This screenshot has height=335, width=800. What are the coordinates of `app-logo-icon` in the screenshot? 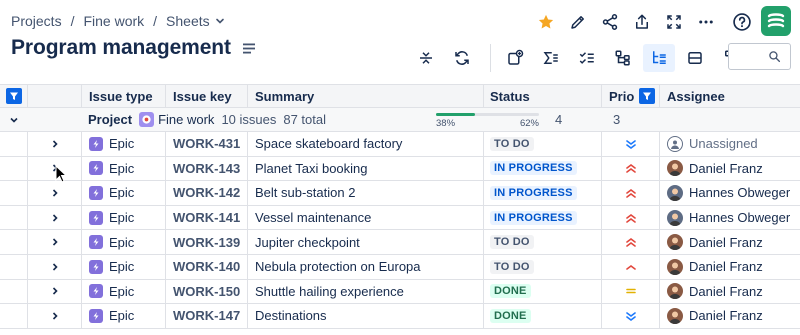 It's located at (776, 21).